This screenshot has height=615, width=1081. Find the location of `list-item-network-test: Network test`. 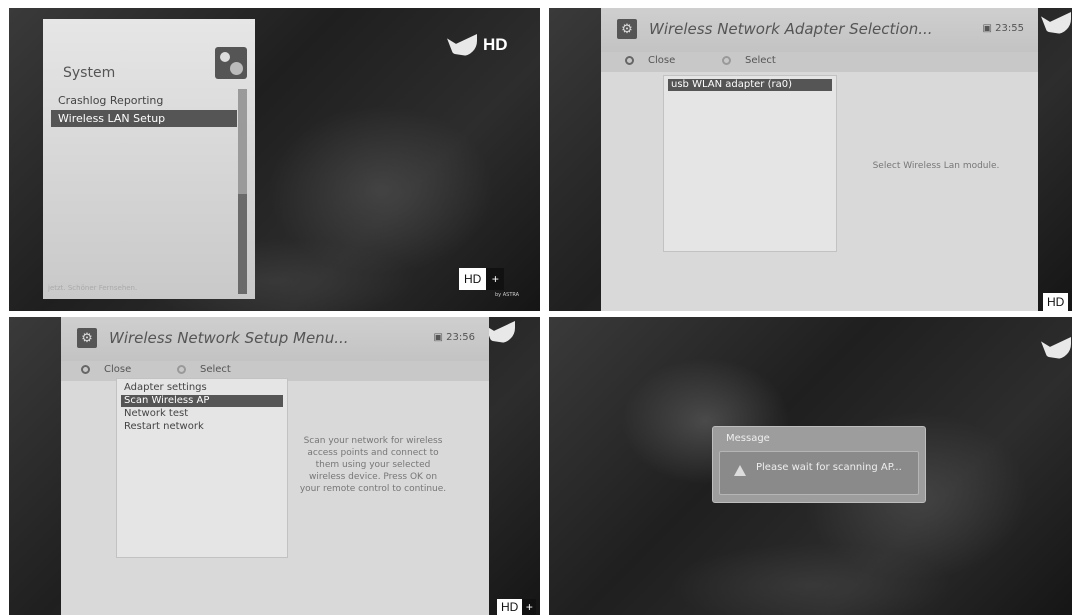

list-item-network-test: Network test is located at coordinates (202, 414).